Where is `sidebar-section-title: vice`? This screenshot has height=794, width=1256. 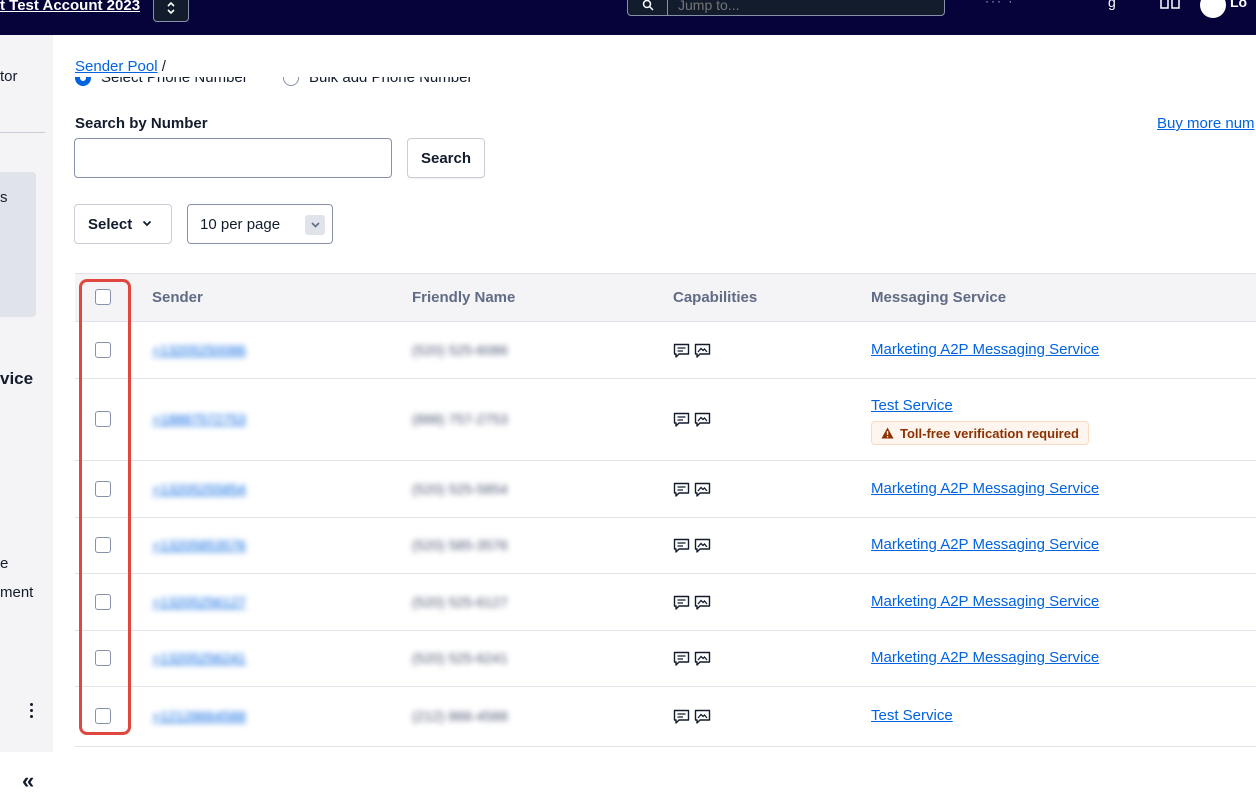 sidebar-section-title: vice is located at coordinates (17, 378).